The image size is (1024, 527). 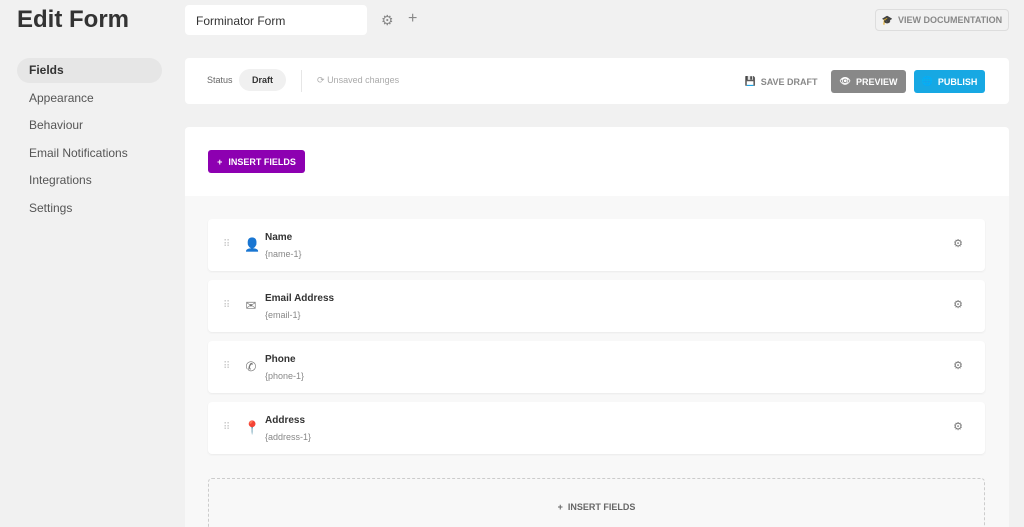 What do you see at coordinates (252, 244) in the screenshot?
I see `user-icon: 👤` at bounding box center [252, 244].